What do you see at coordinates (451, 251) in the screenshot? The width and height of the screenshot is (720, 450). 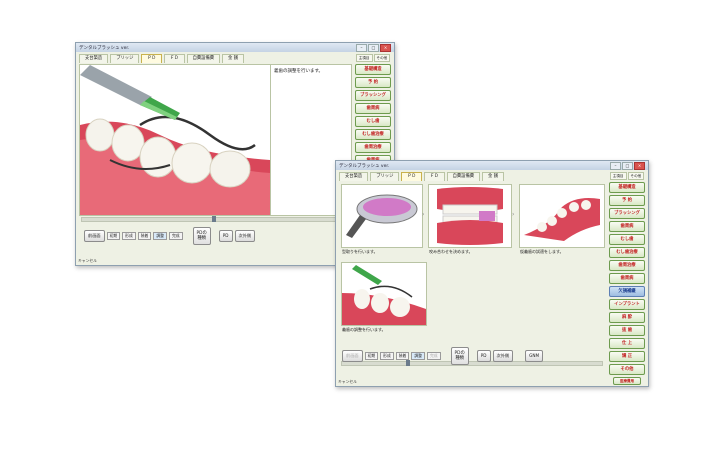 I see `step-caption-2: 咬み合わせを決めます。` at bounding box center [451, 251].